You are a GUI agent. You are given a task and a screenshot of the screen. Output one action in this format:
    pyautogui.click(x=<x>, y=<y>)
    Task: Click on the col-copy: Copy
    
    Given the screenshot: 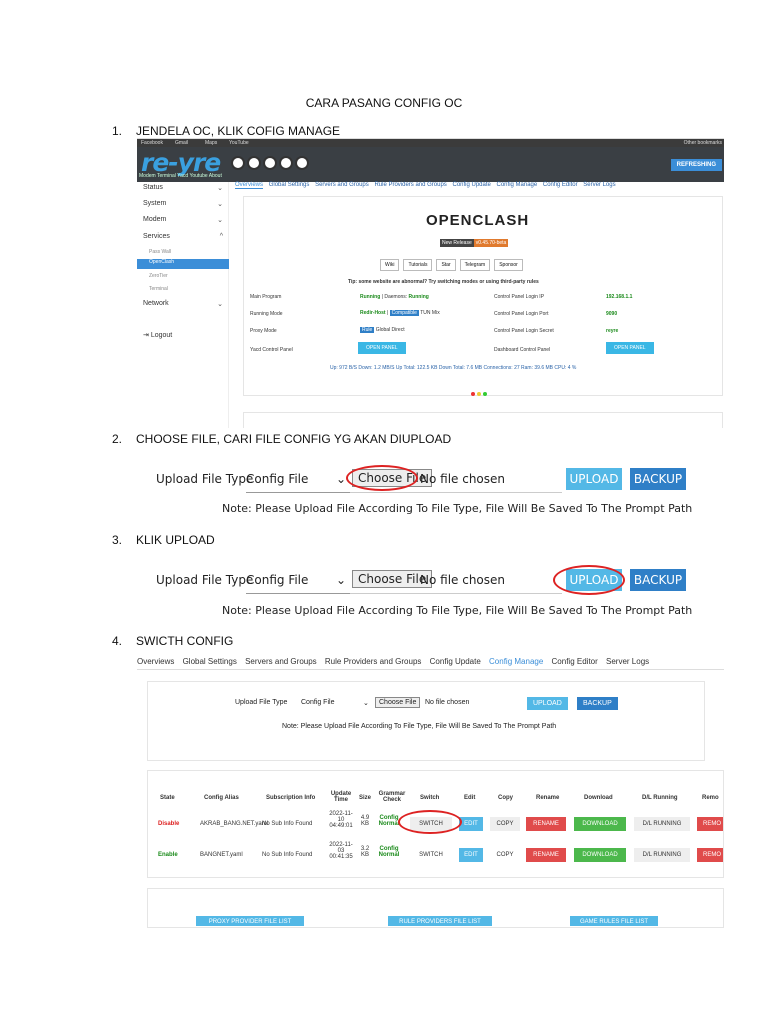 What is the action you would take?
    pyautogui.click(x=505, y=798)
    